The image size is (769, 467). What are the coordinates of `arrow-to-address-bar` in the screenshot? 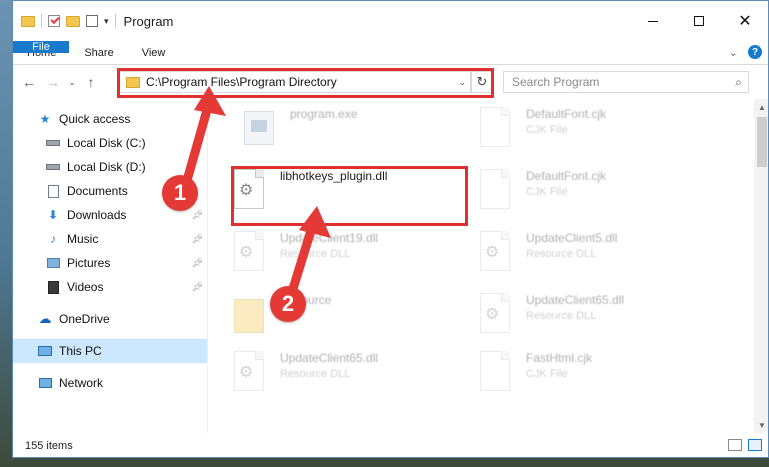 It's located at (197, 143).